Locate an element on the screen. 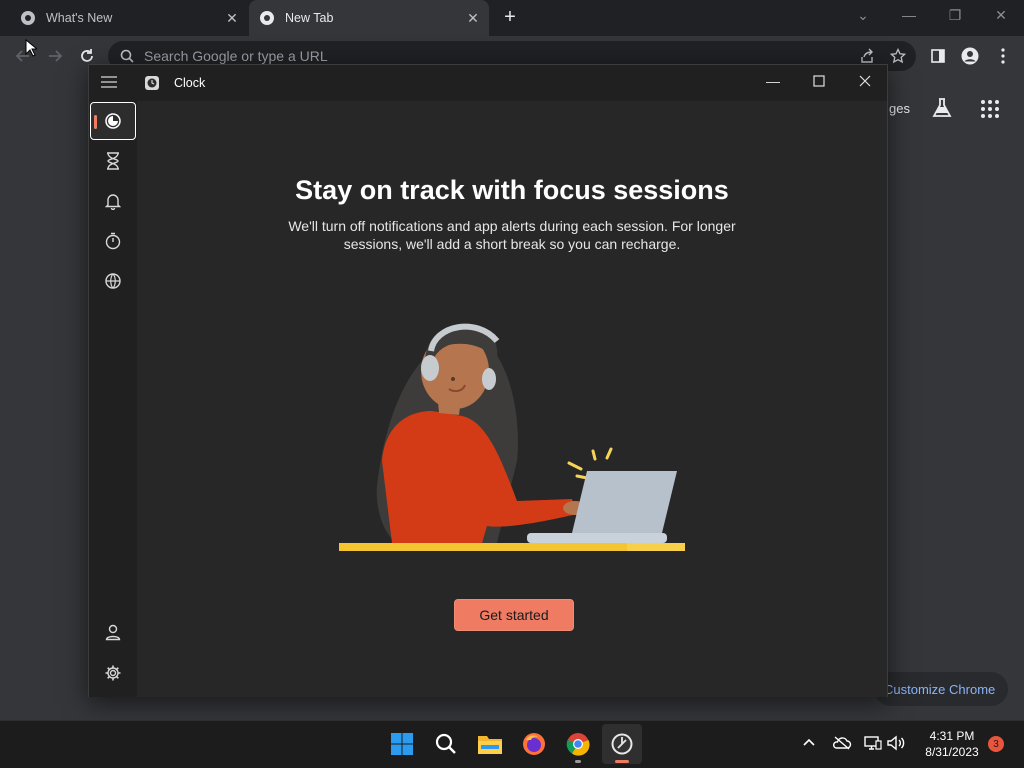 Image resolution: width=1024 pixels, height=768 pixels. active-indicator is located at coordinates (622, 761).